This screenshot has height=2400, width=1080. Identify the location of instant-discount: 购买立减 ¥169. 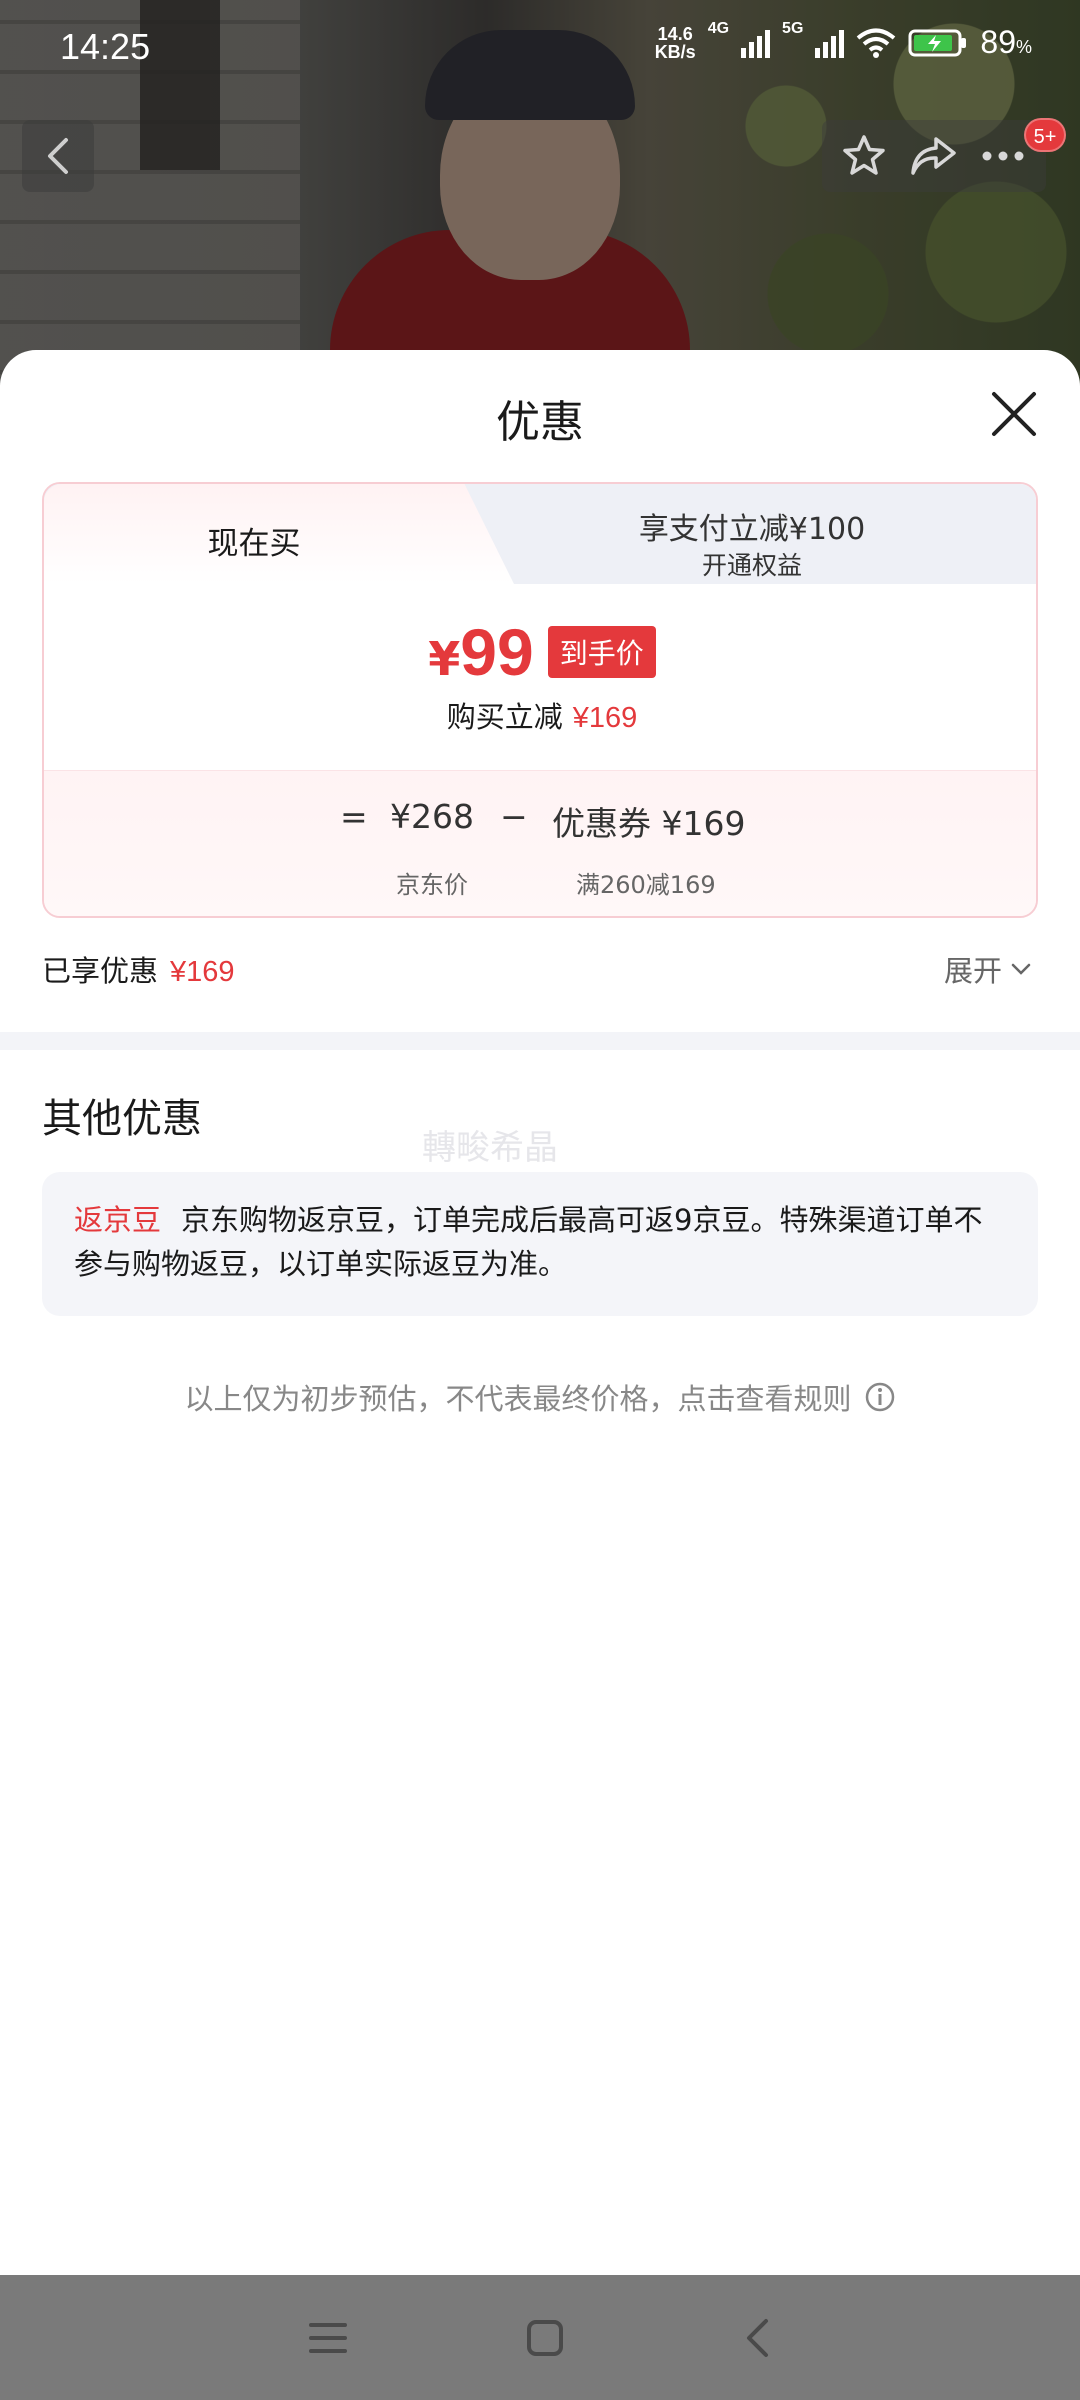
(540, 715).